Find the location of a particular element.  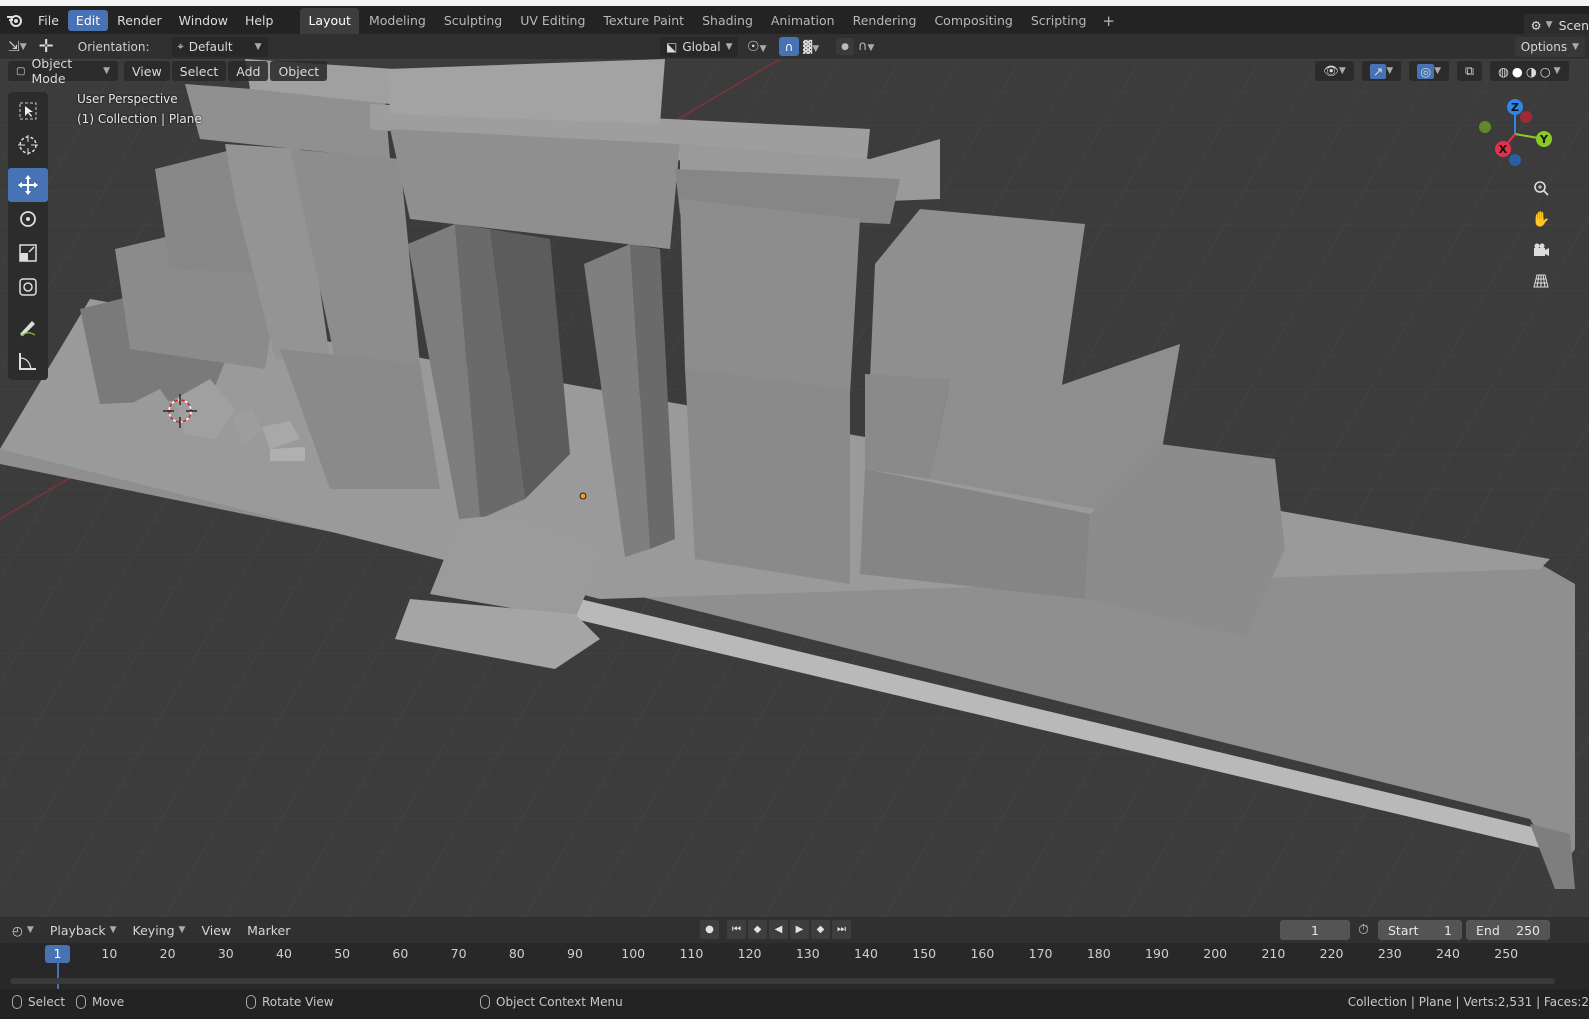

status-rotate-label: Rotate View is located at coordinates (298, 1002).